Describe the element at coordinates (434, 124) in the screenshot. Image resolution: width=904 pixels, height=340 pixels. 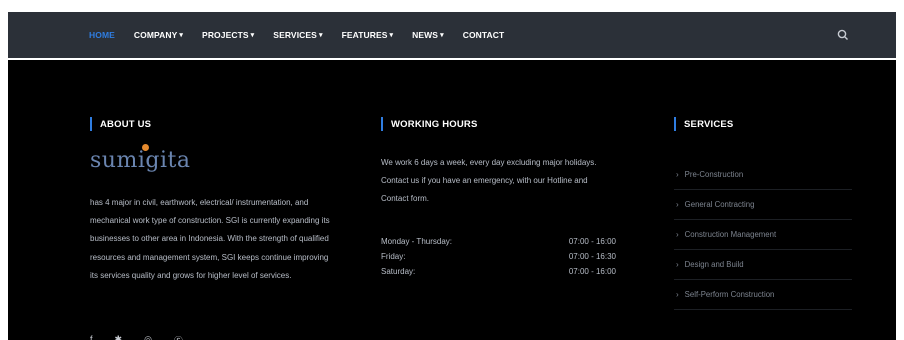
I see `working-hours-title: WORKING HOURS` at that location.